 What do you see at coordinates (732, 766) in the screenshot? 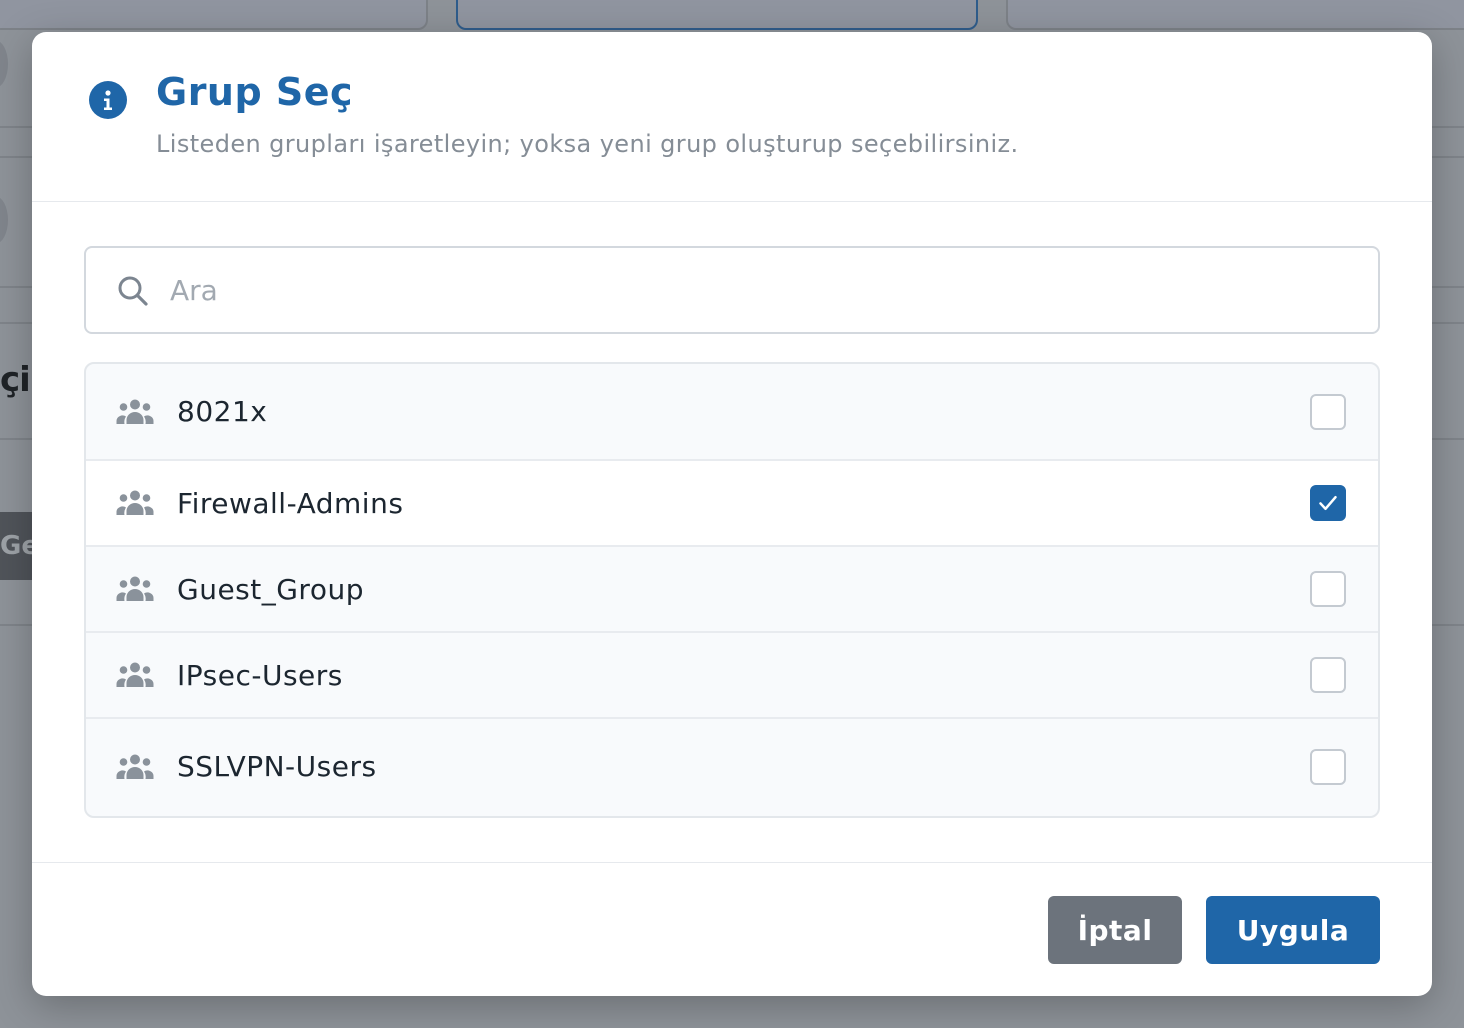
I see `group-row: SSLVPN-Users` at bounding box center [732, 766].